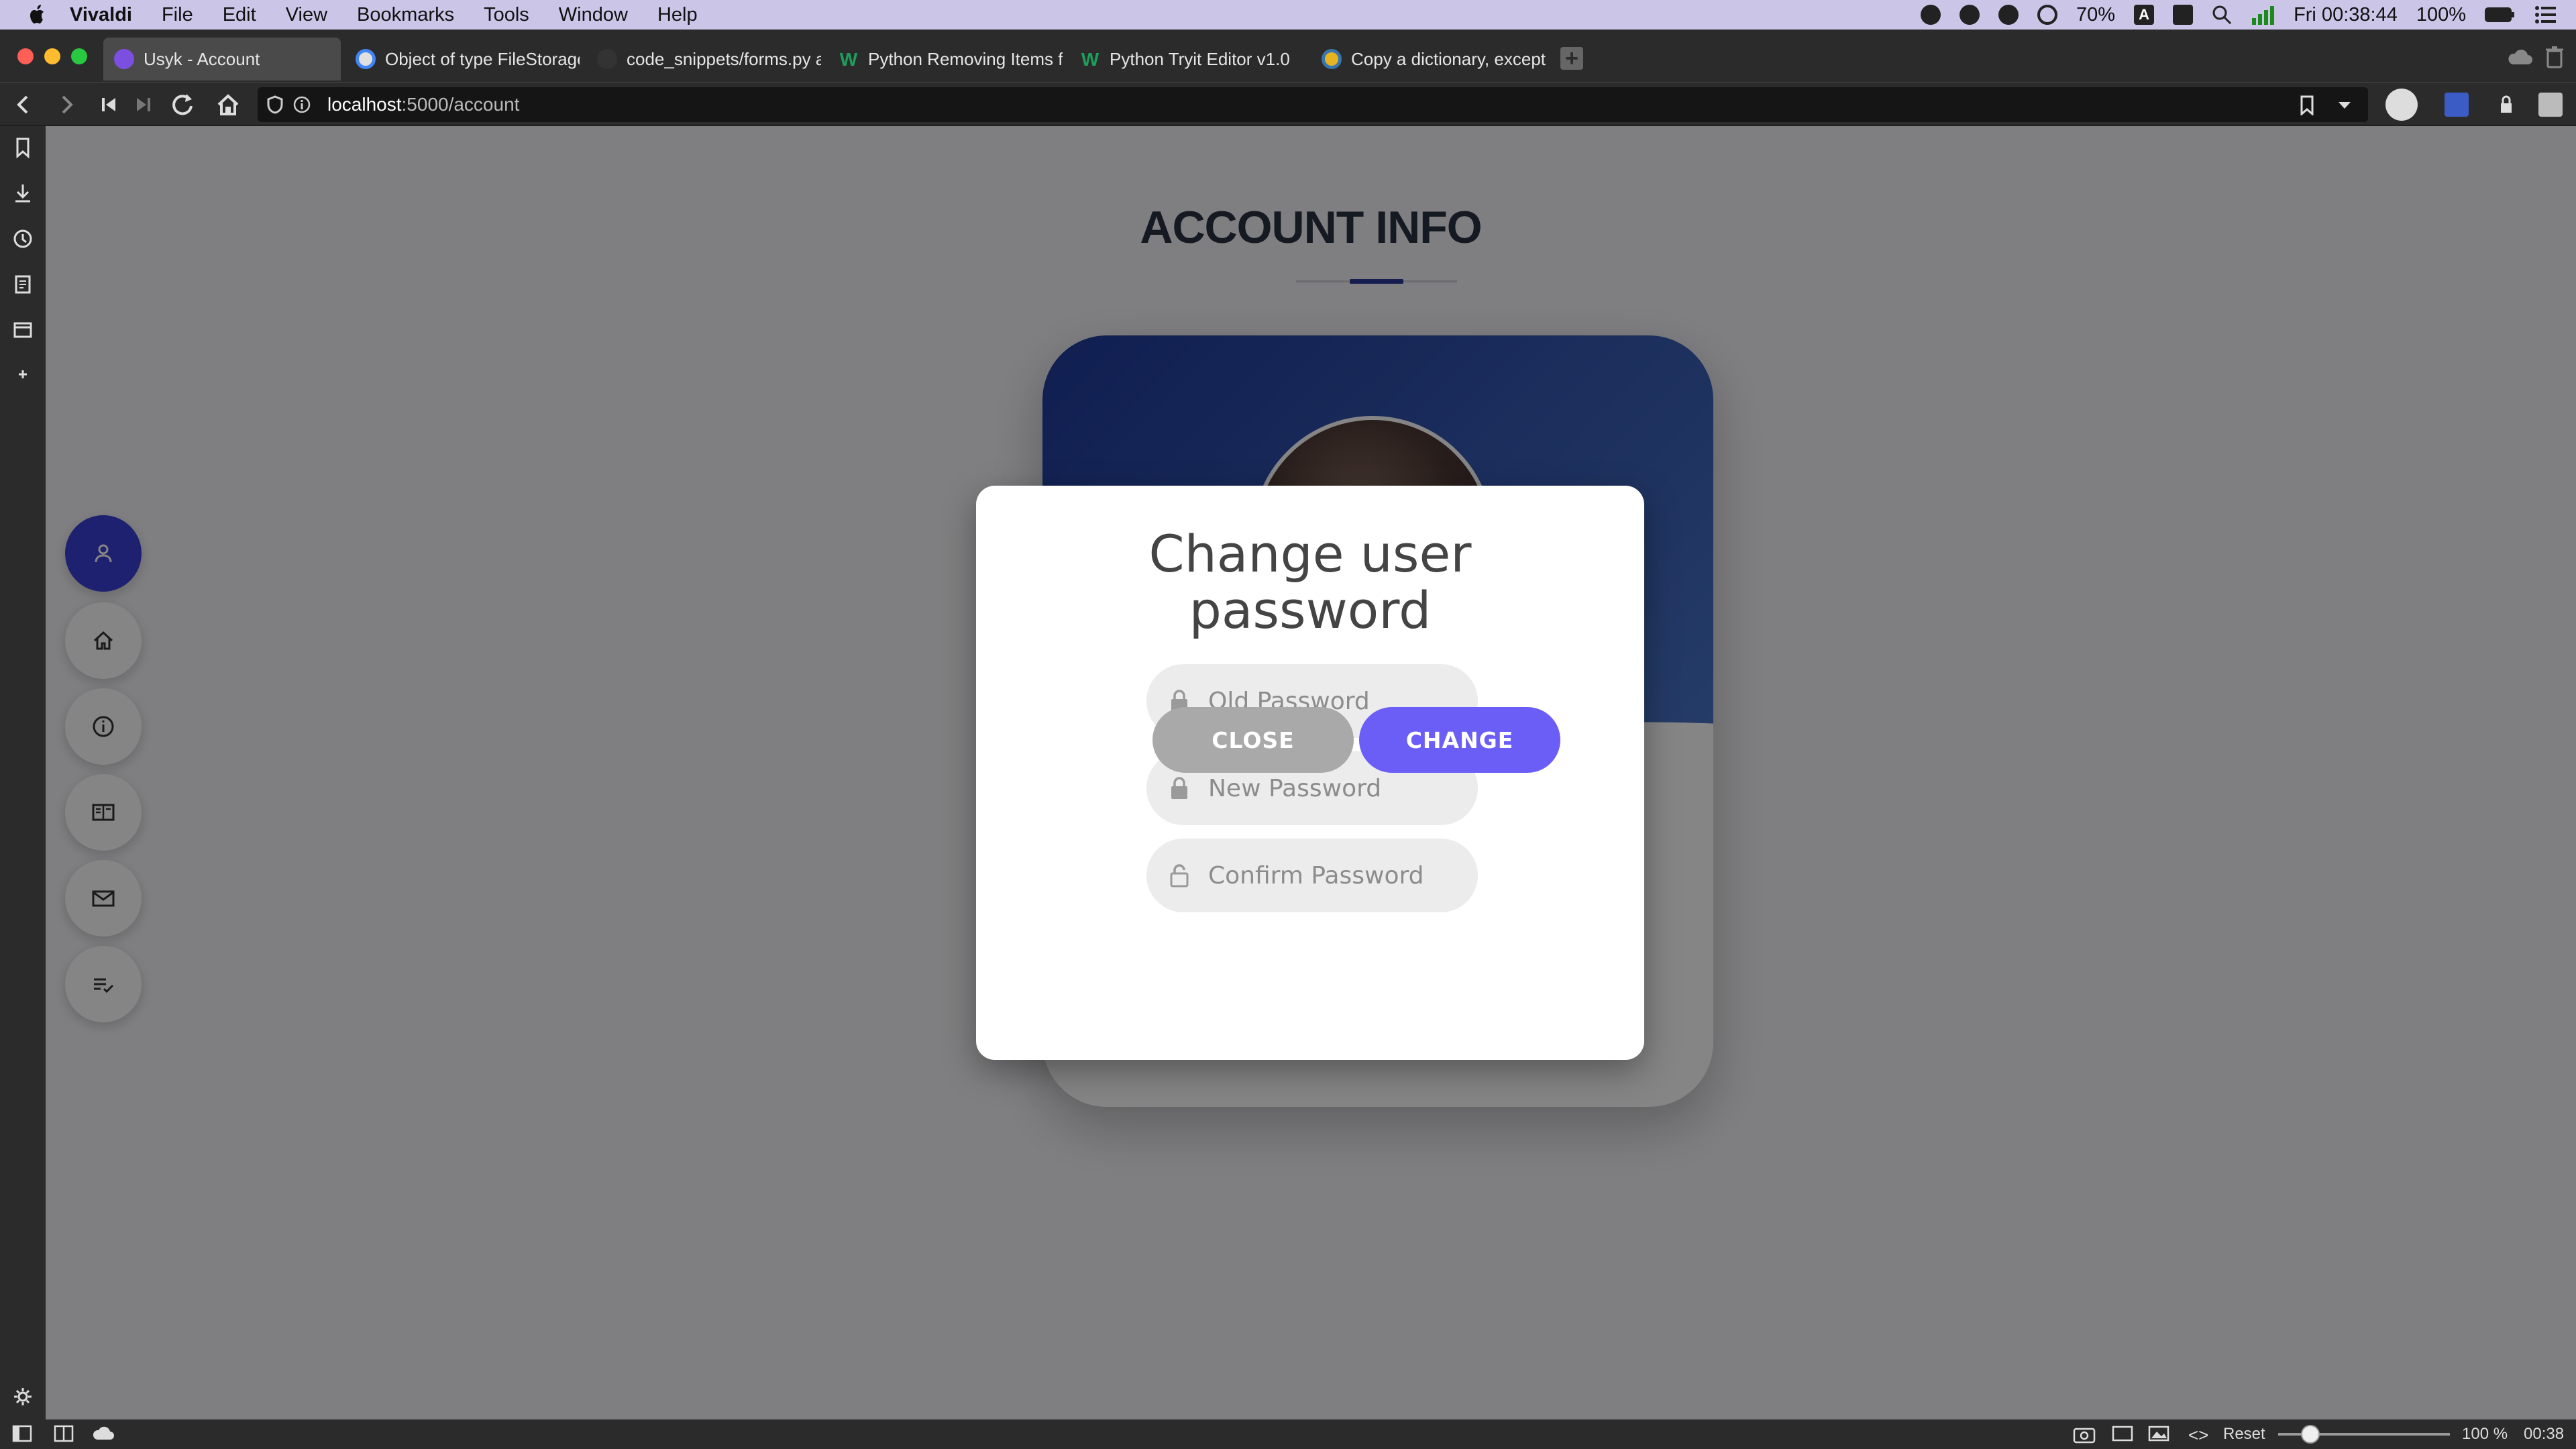  Describe the element at coordinates (1931, 15) in the screenshot. I see `notification-app-icon` at that location.